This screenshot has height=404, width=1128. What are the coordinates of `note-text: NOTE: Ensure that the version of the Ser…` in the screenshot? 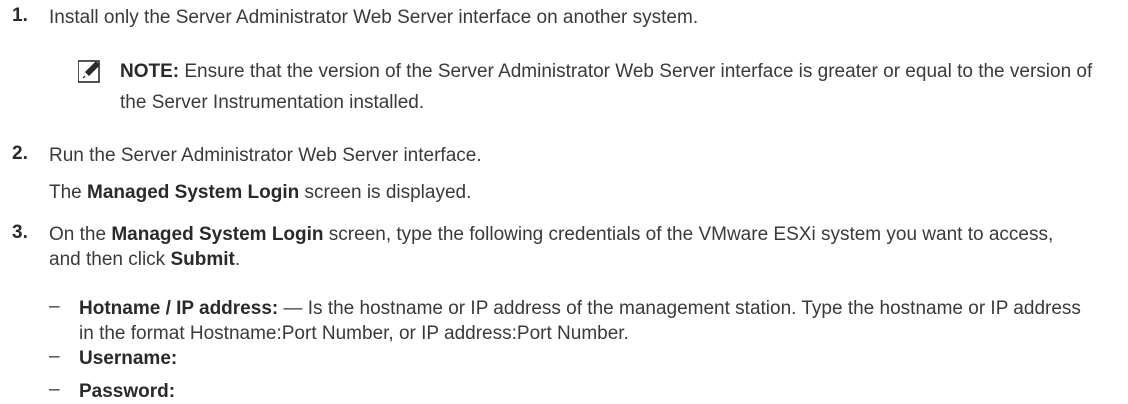 It's located at (609, 87).